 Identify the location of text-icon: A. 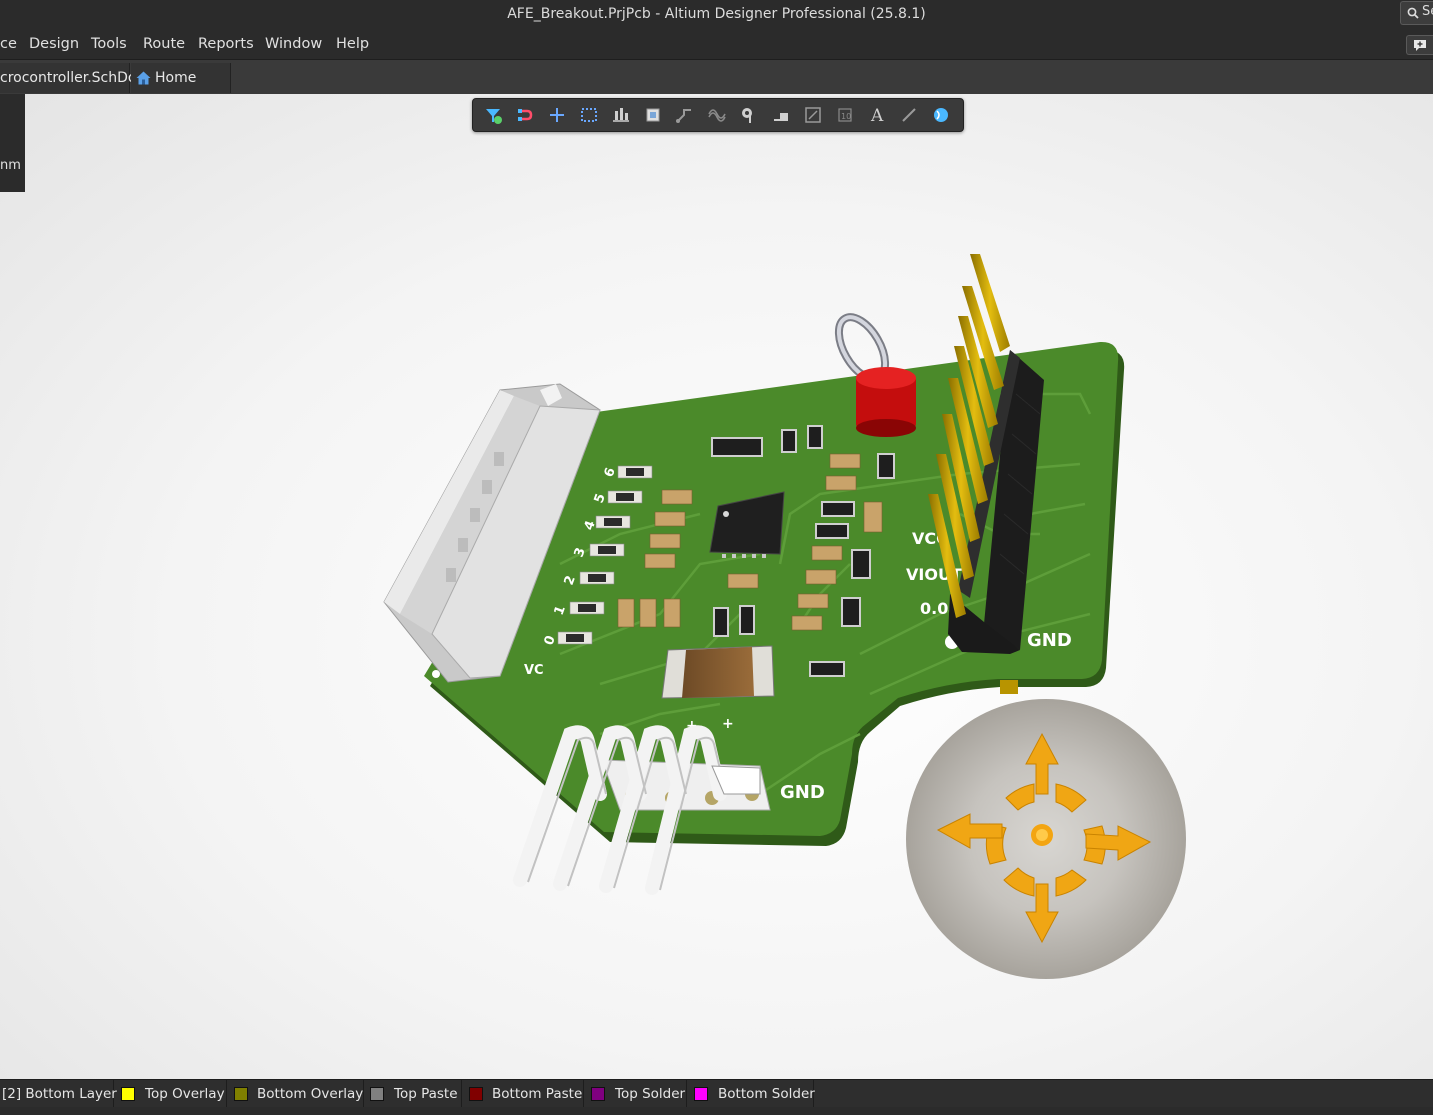
(877, 115).